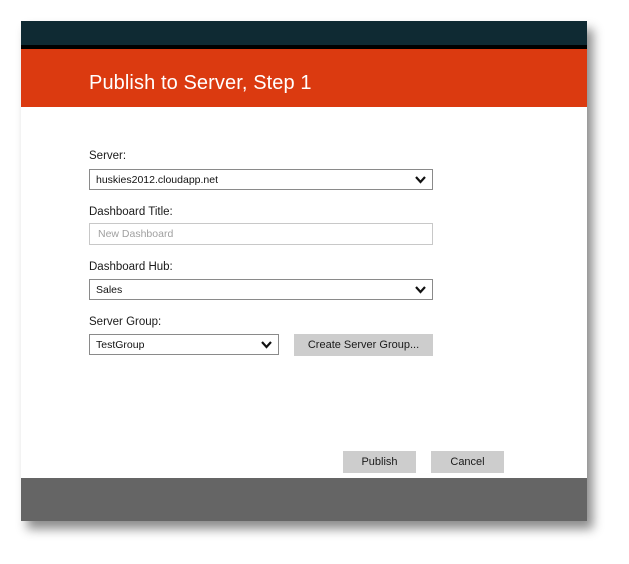  I want to click on dialog-title: Publish to Server, Step 1, so click(200, 83).